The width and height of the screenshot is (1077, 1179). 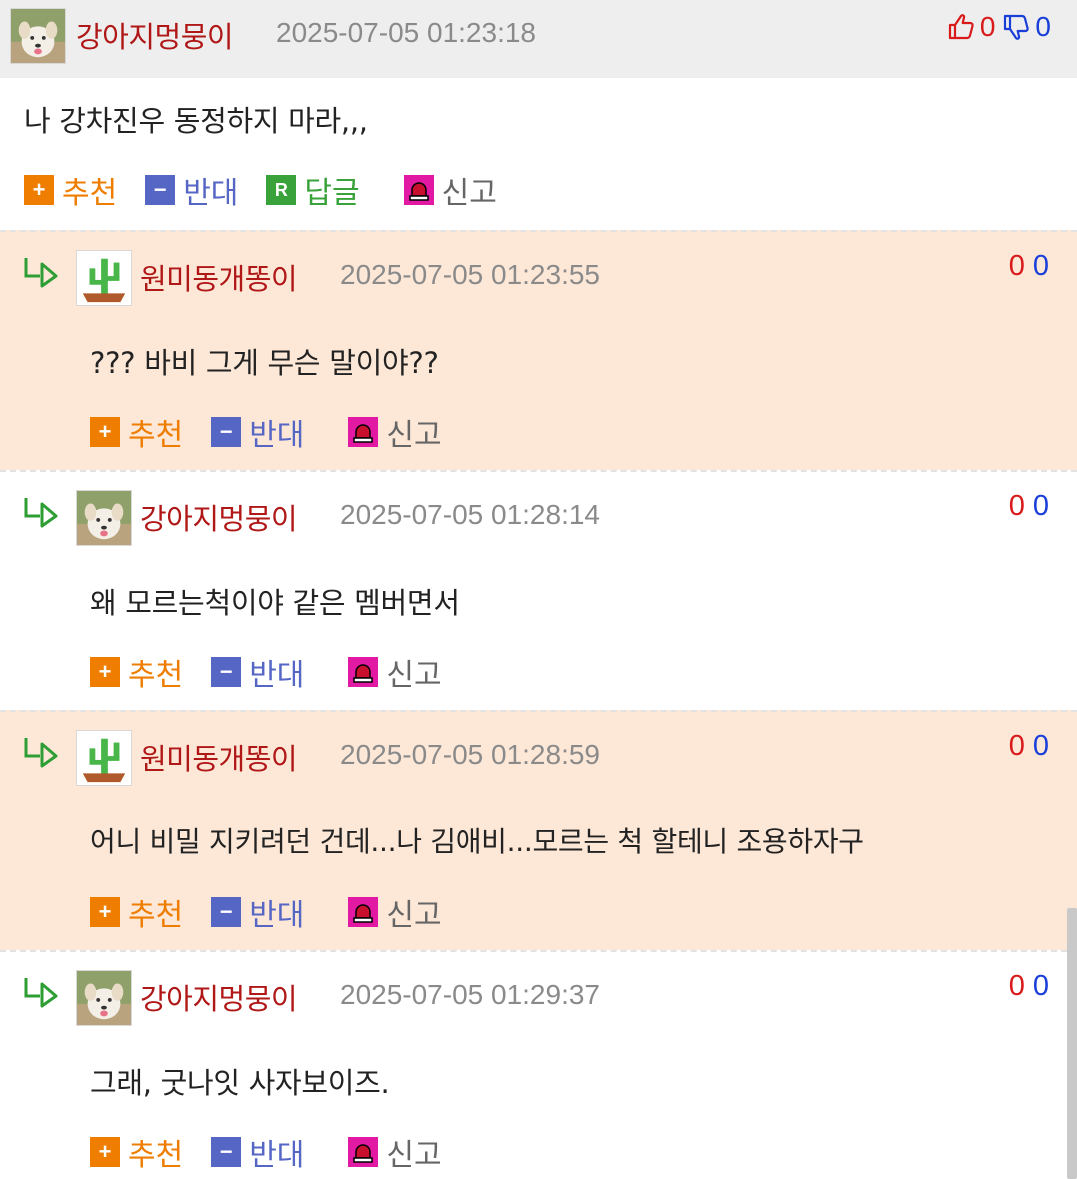 I want to click on vote-counter: 0 0, so click(x=998, y=27).